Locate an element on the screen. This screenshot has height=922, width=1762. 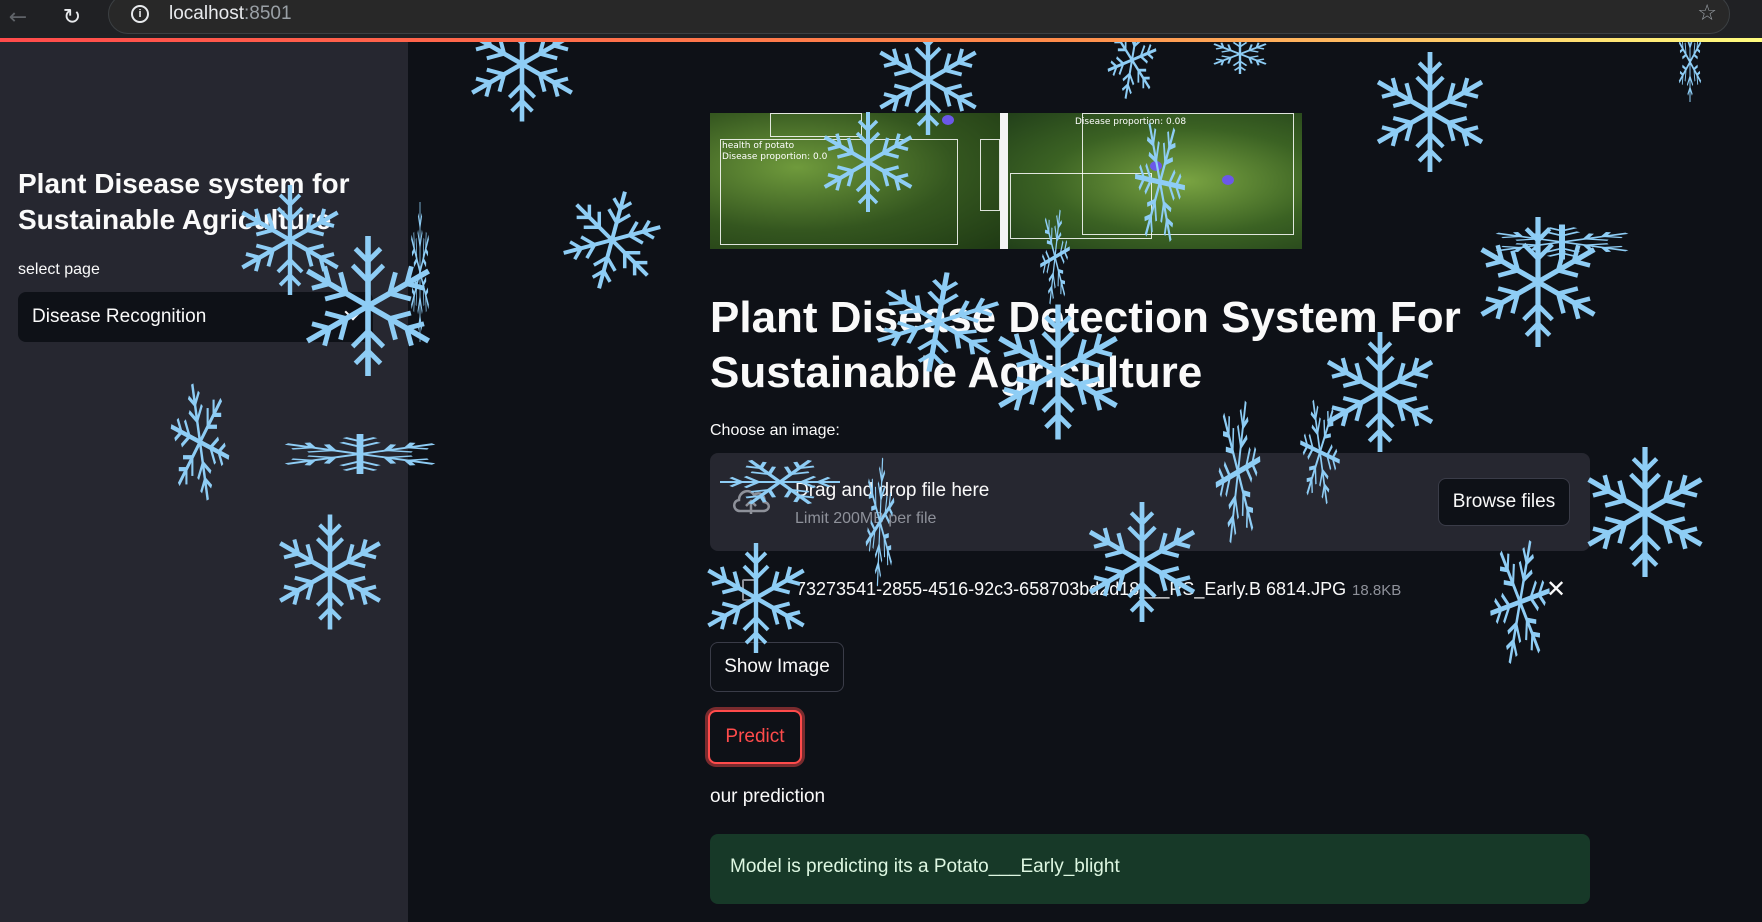
predict-button: Predict is located at coordinates (755, 737).